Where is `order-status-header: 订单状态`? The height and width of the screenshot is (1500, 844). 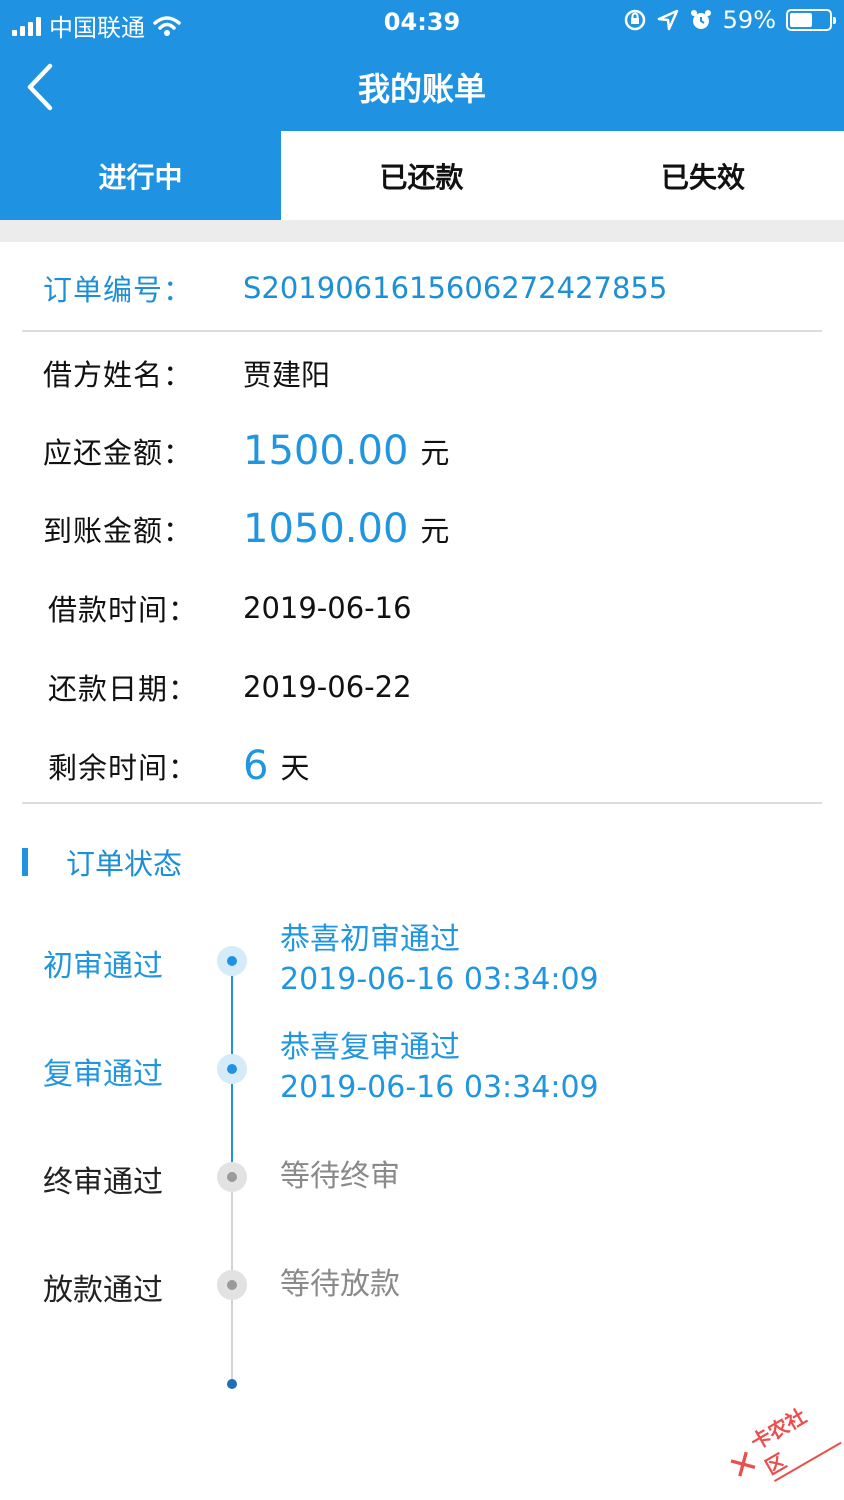
order-status-header: 订单状态 is located at coordinates (102, 862).